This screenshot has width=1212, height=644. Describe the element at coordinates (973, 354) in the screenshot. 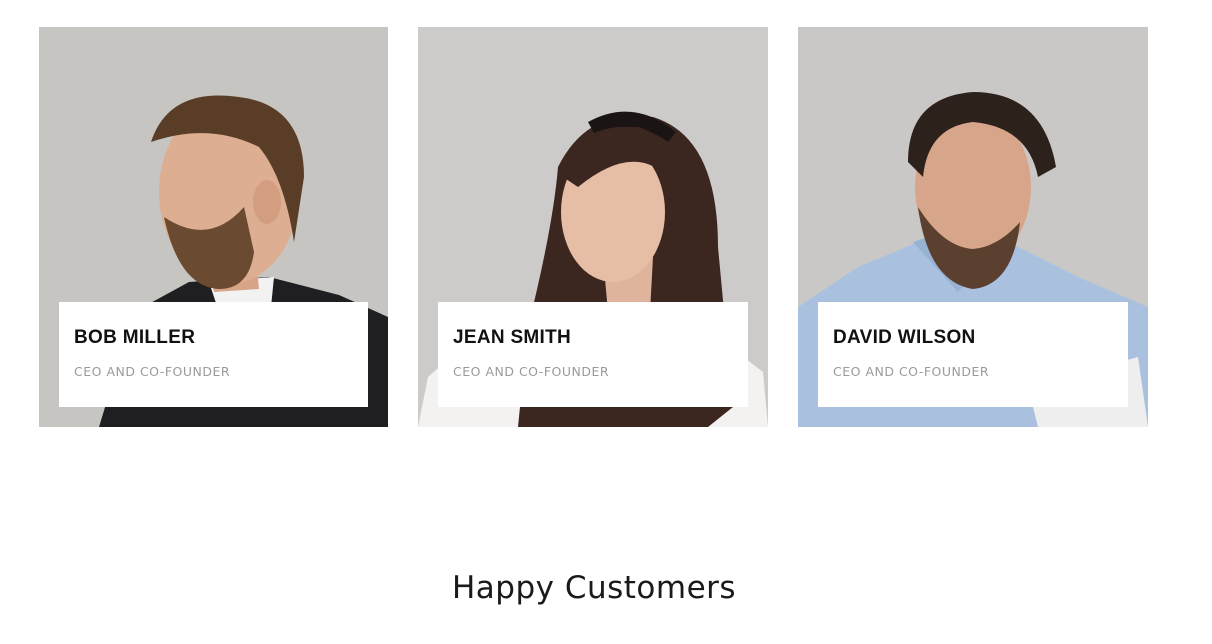

I see `member-info-box: DAVID WILSON CEO AND CO-FOUNDER` at that location.